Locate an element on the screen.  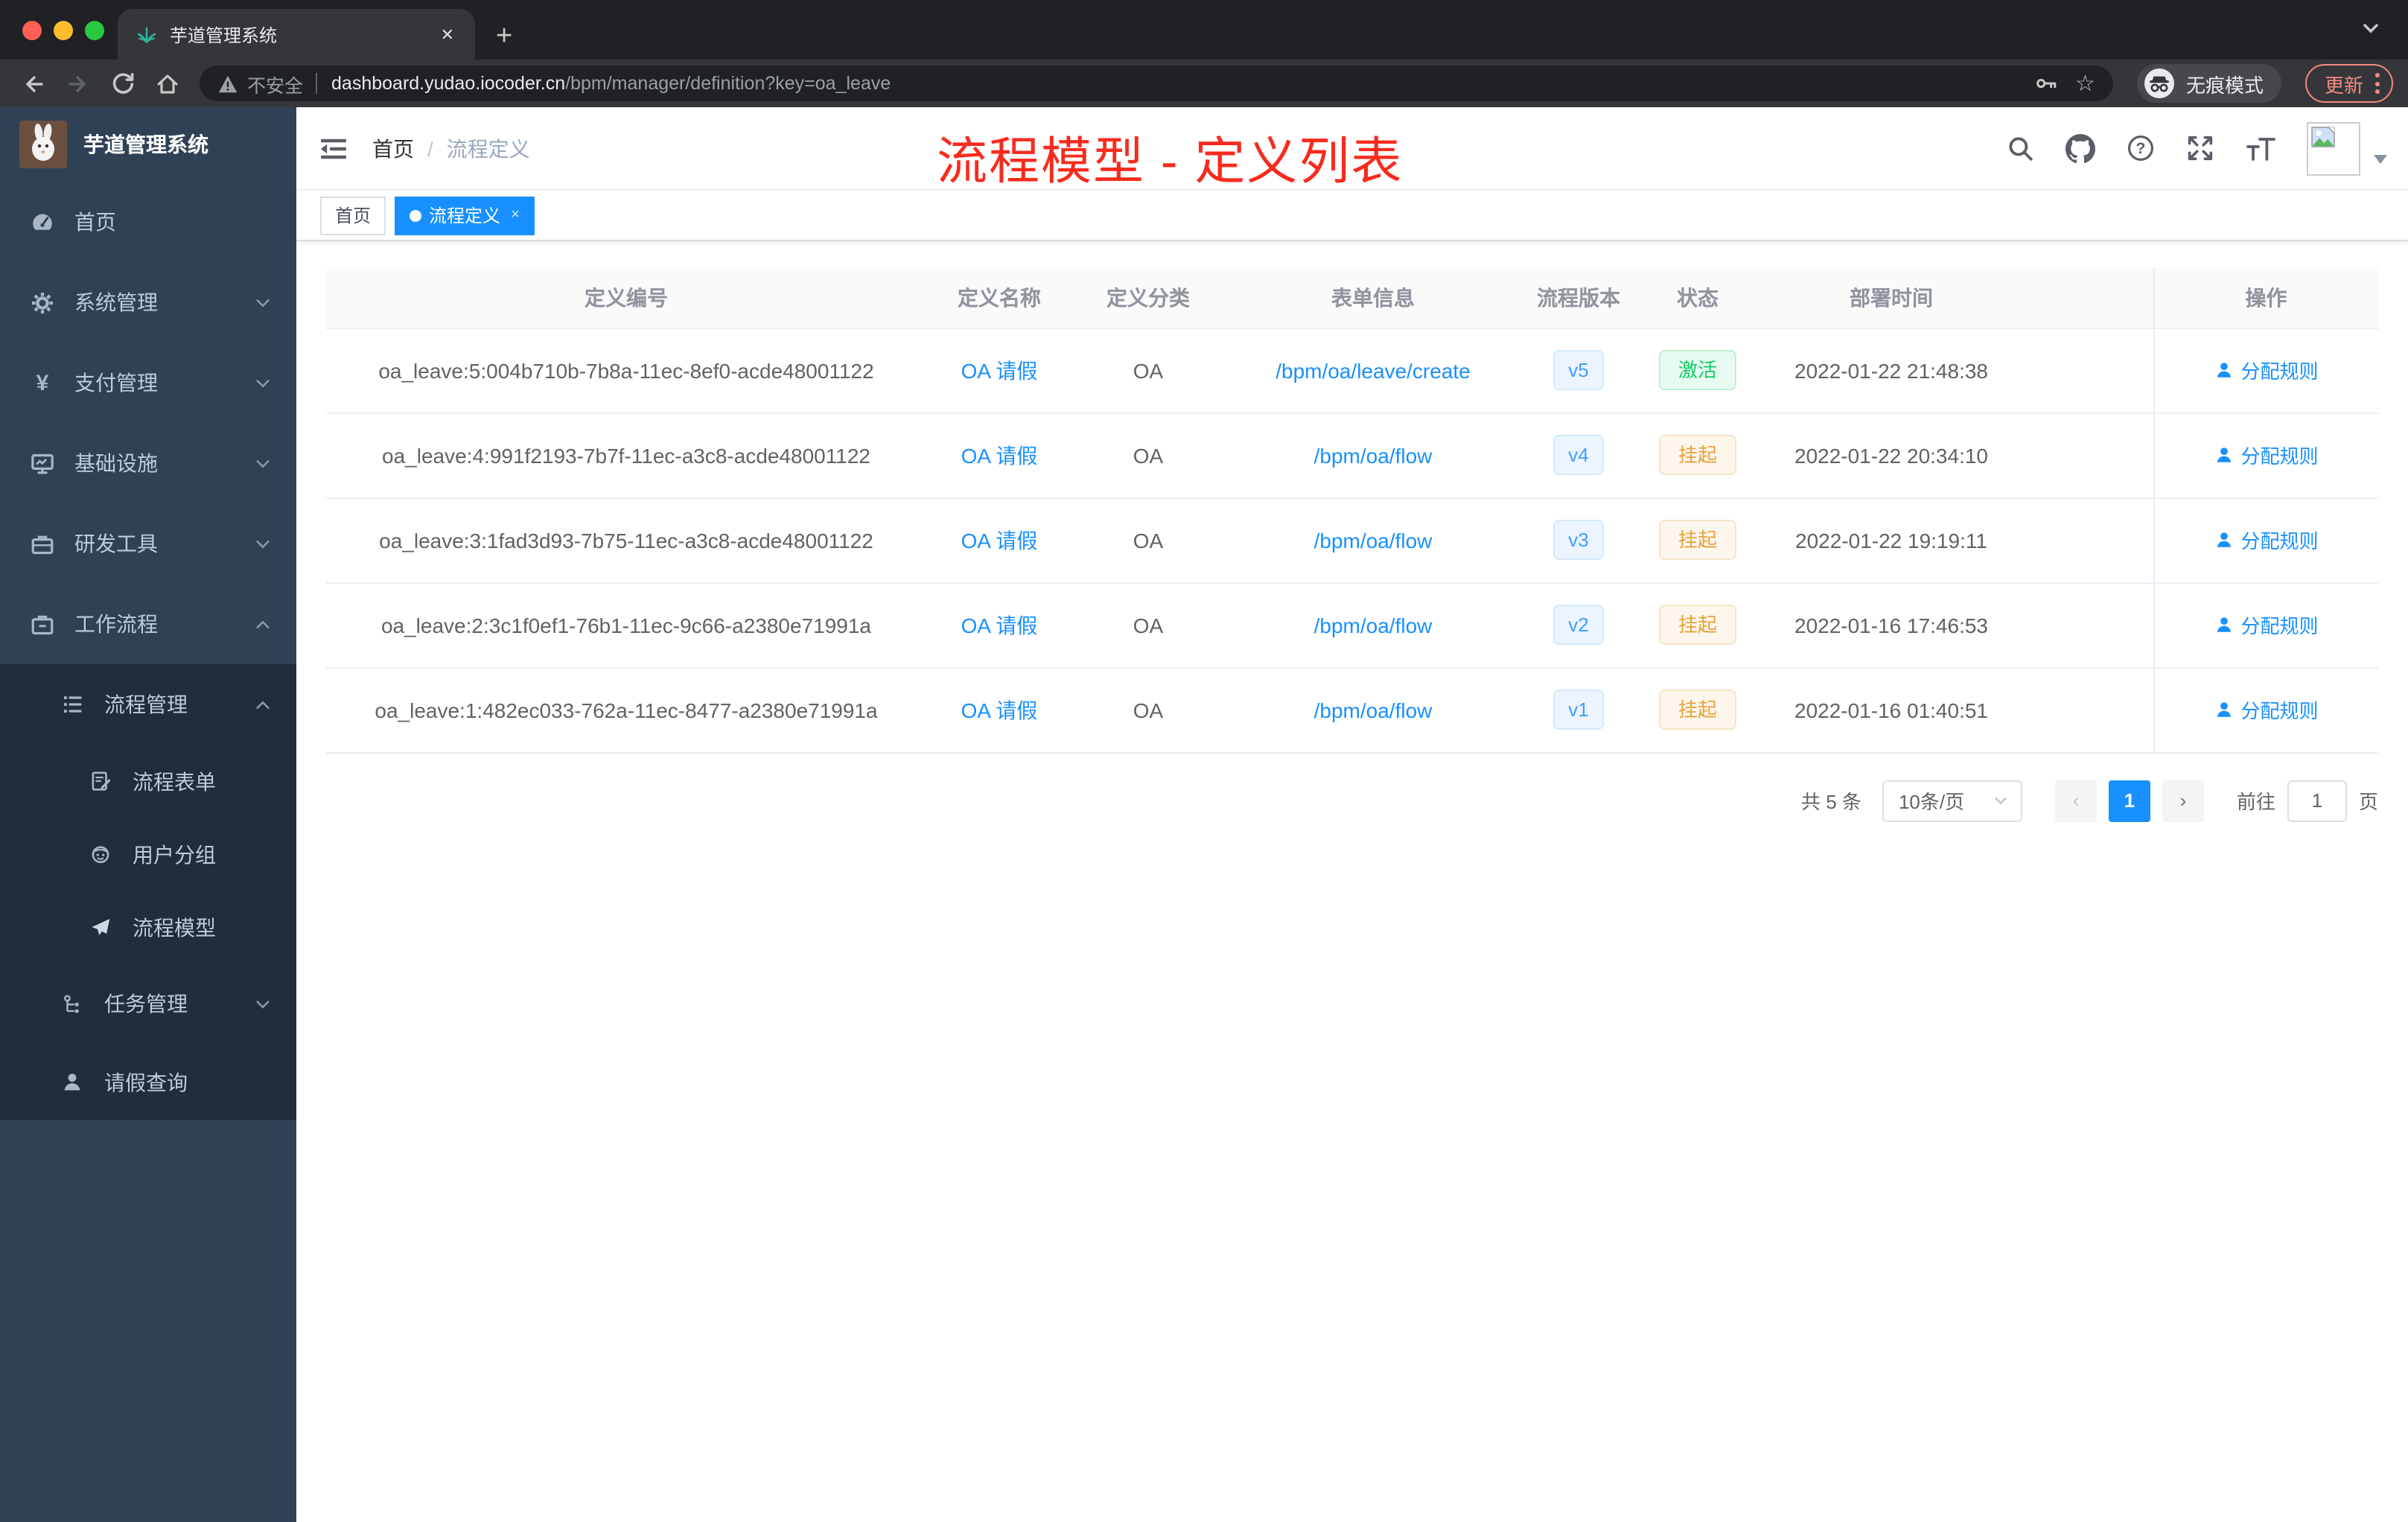
tag-close-icon: × is located at coordinates (515, 215).